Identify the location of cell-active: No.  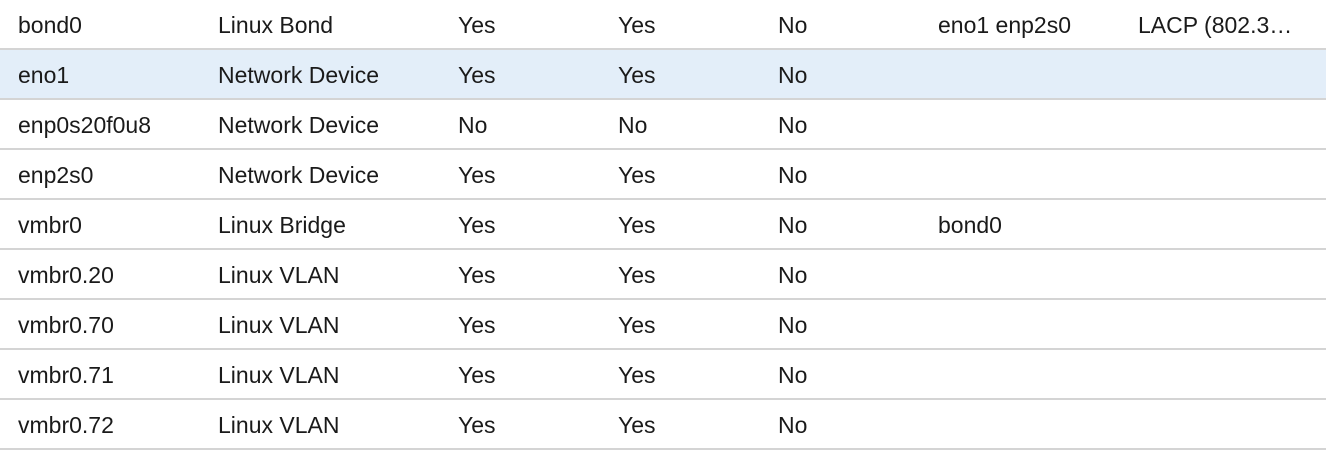
(473, 125).